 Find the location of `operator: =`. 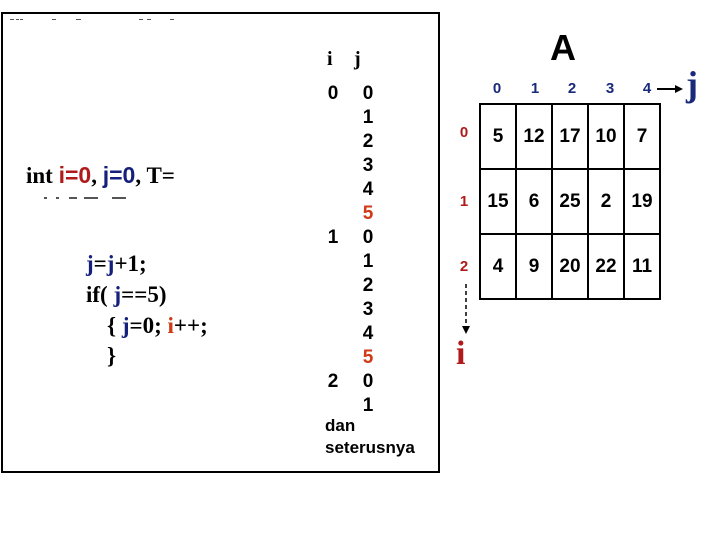

operator: = is located at coordinates (100, 263).